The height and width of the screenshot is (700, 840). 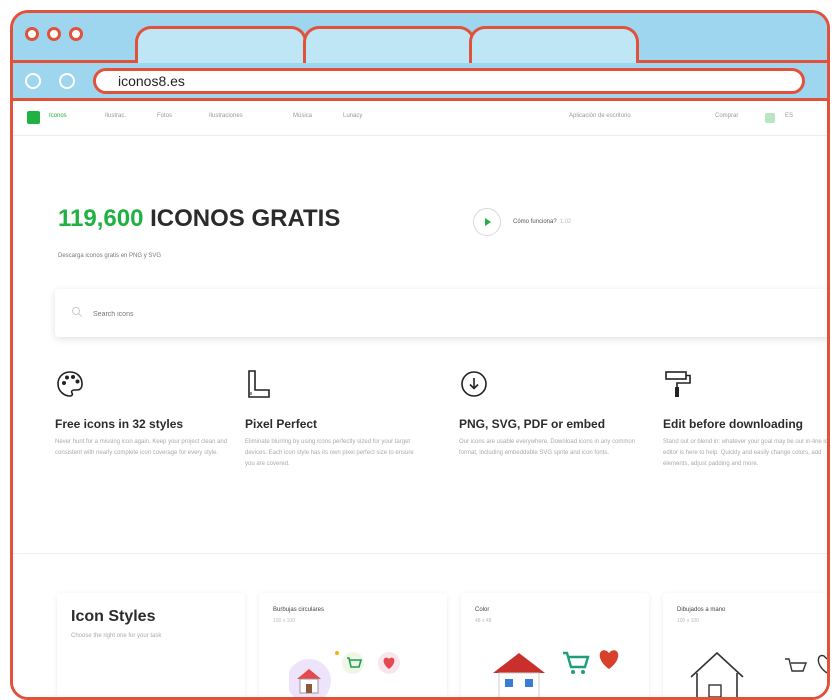 I want to click on nav-item-iconos: Iconos, so click(x=58, y=116).